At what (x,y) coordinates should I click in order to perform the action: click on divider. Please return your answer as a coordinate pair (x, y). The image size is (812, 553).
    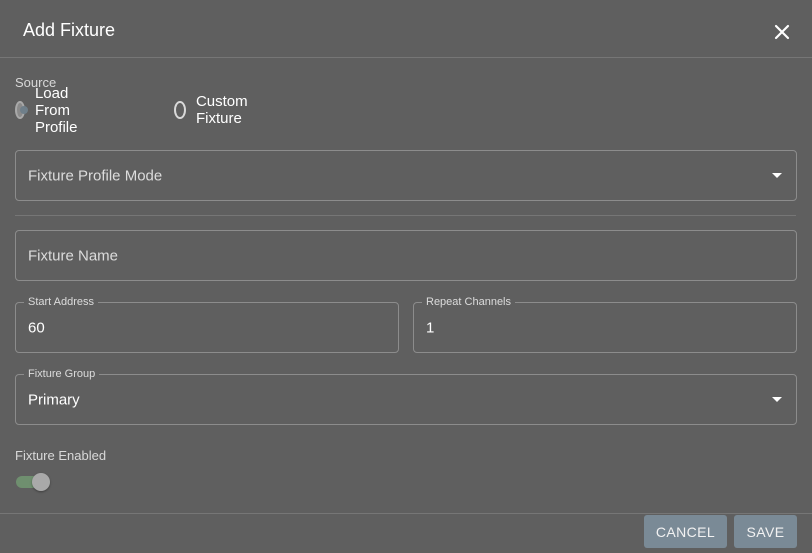
    Looking at the image, I should click on (405, 215).